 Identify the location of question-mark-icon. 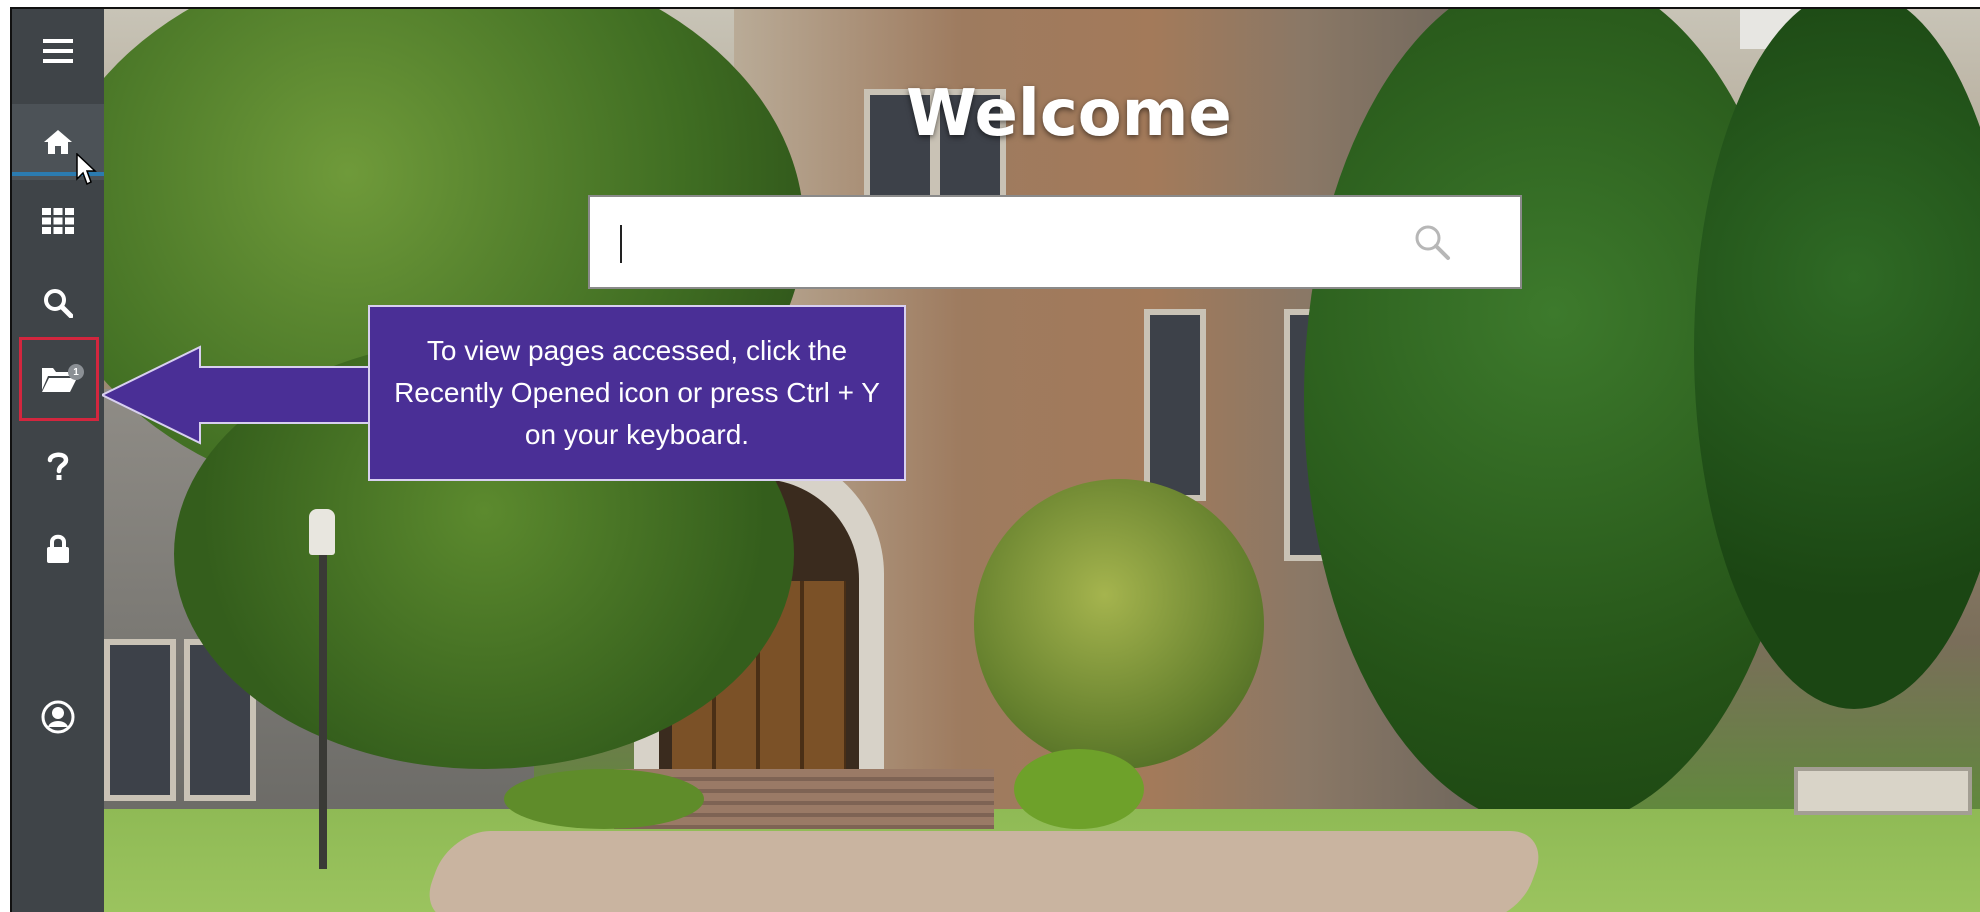
(58, 466).